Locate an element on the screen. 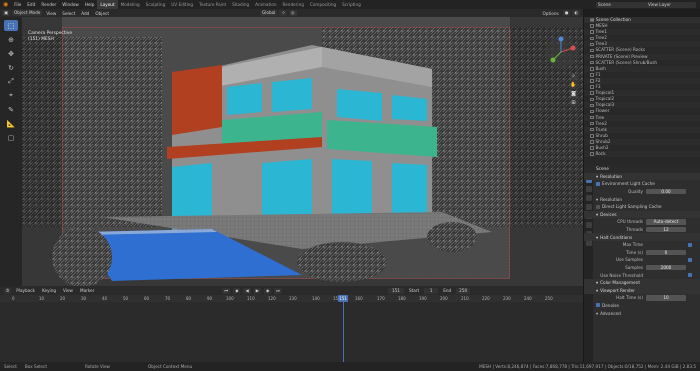  menu-view: View is located at coordinates (51, 13).